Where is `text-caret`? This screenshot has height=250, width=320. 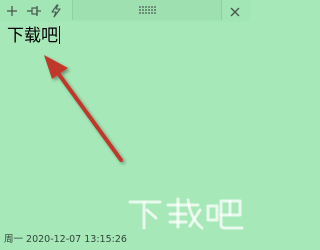 text-caret is located at coordinates (59, 35).